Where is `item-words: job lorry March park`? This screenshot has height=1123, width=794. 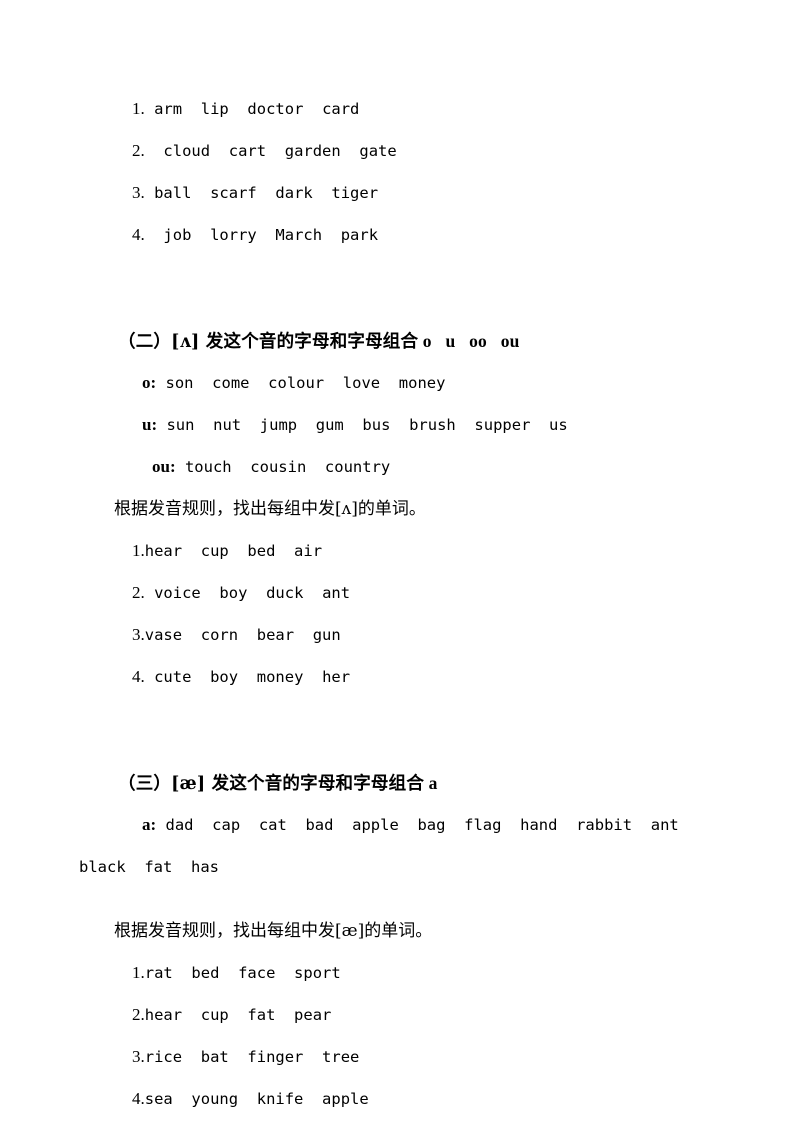
item-words: job lorry March park is located at coordinates (271, 235).